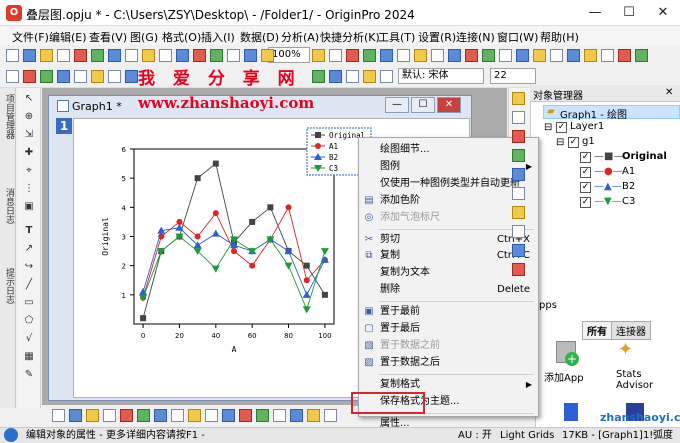 This screenshot has height=443, width=680. I want to click on mask-icon: ▣, so click(29, 207).